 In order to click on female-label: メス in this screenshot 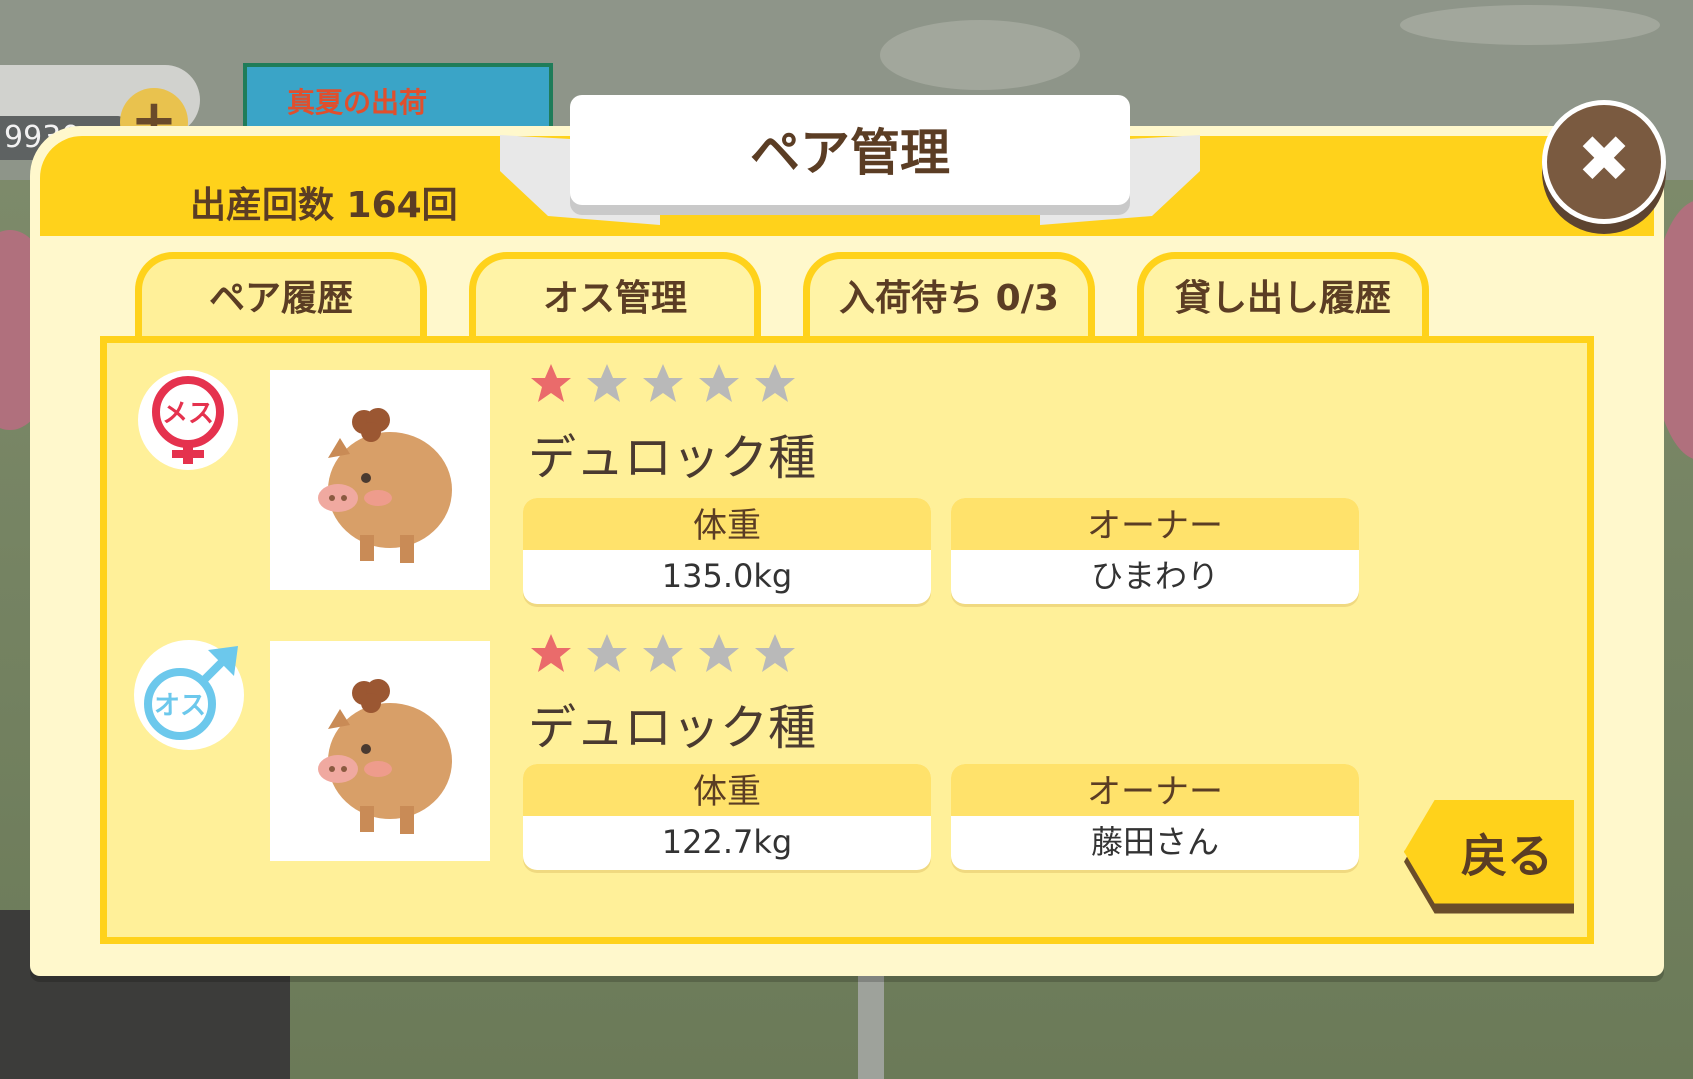, I will do `click(188, 414)`.